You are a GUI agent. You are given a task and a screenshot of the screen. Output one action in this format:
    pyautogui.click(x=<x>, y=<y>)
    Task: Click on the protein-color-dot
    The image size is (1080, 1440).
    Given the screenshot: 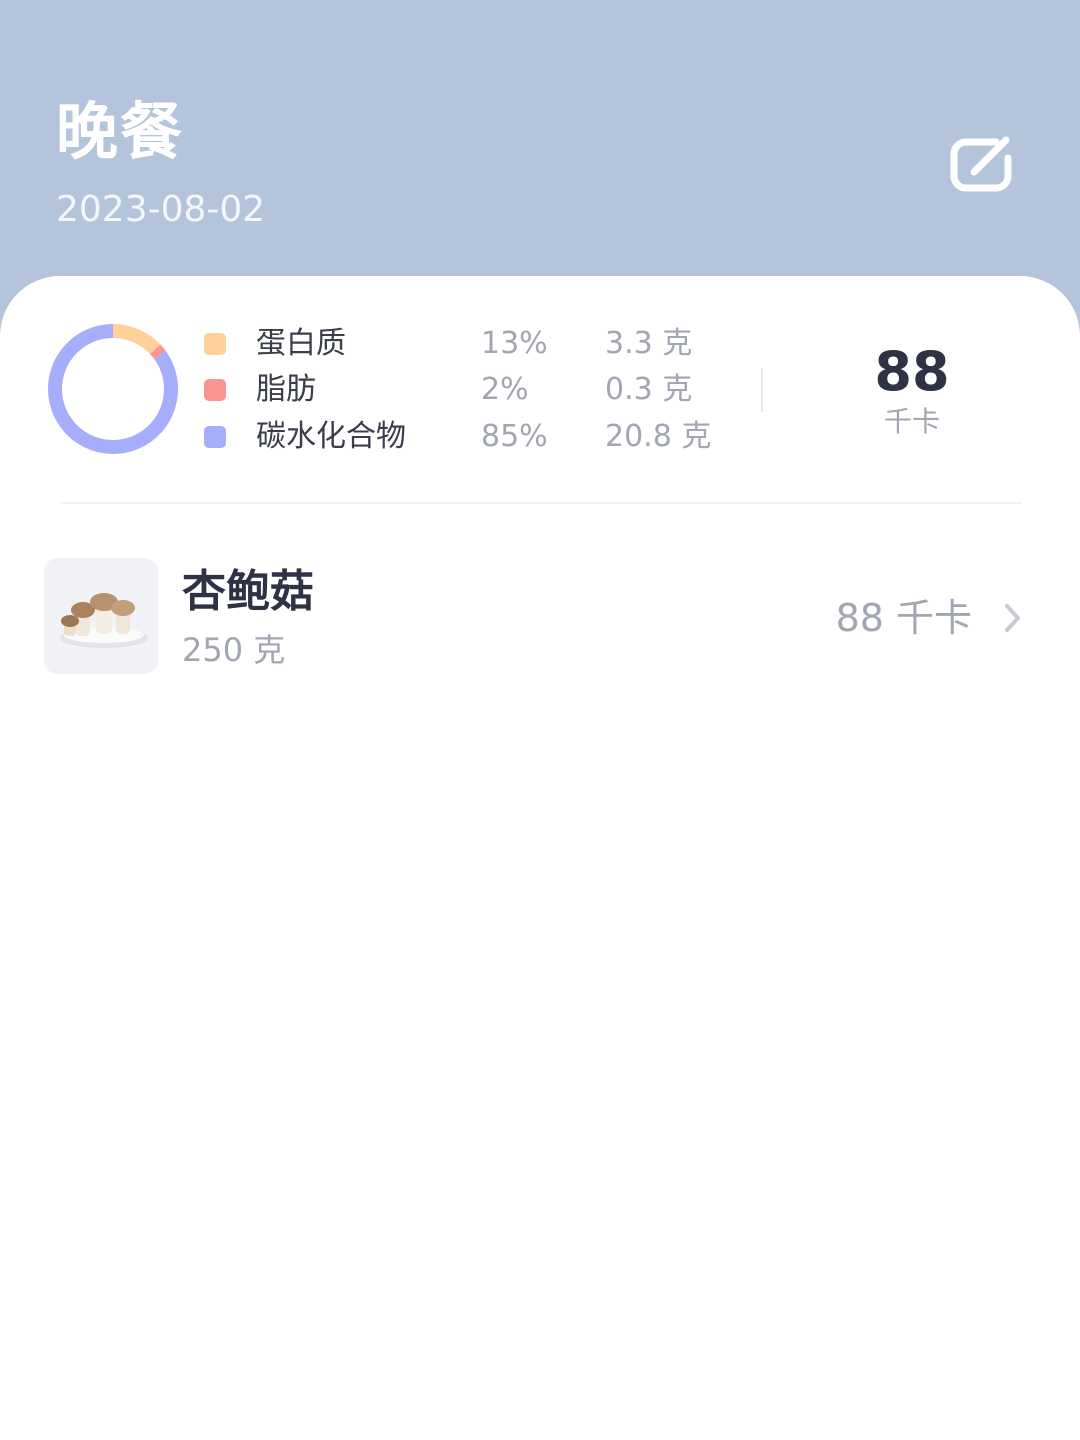 What is the action you would take?
    pyautogui.click(x=215, y=344)
    